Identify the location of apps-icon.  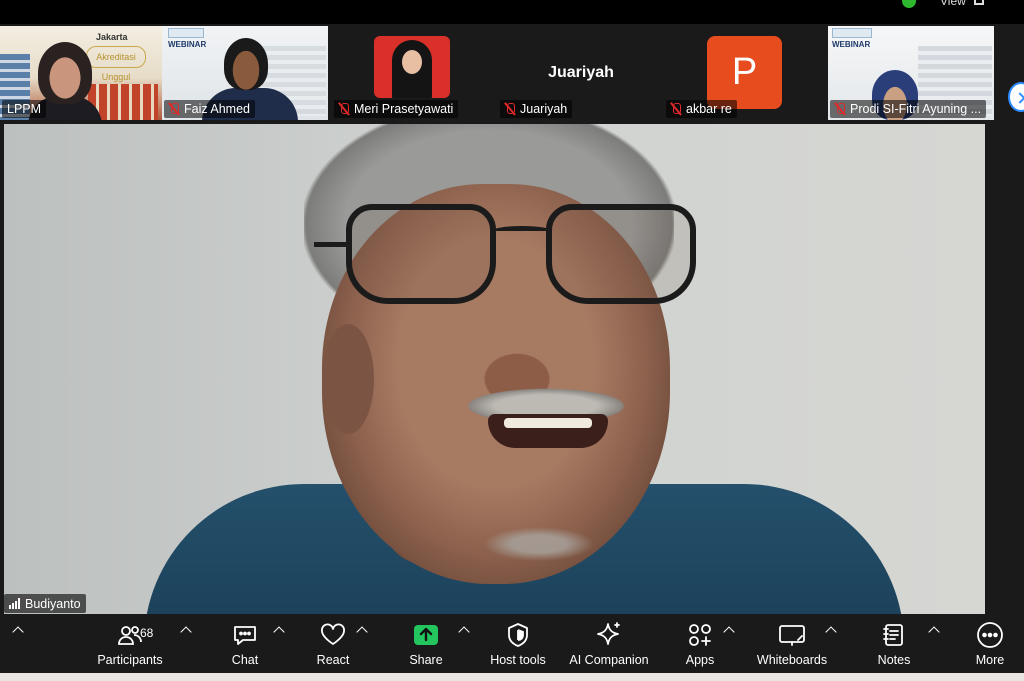
(700, 635).